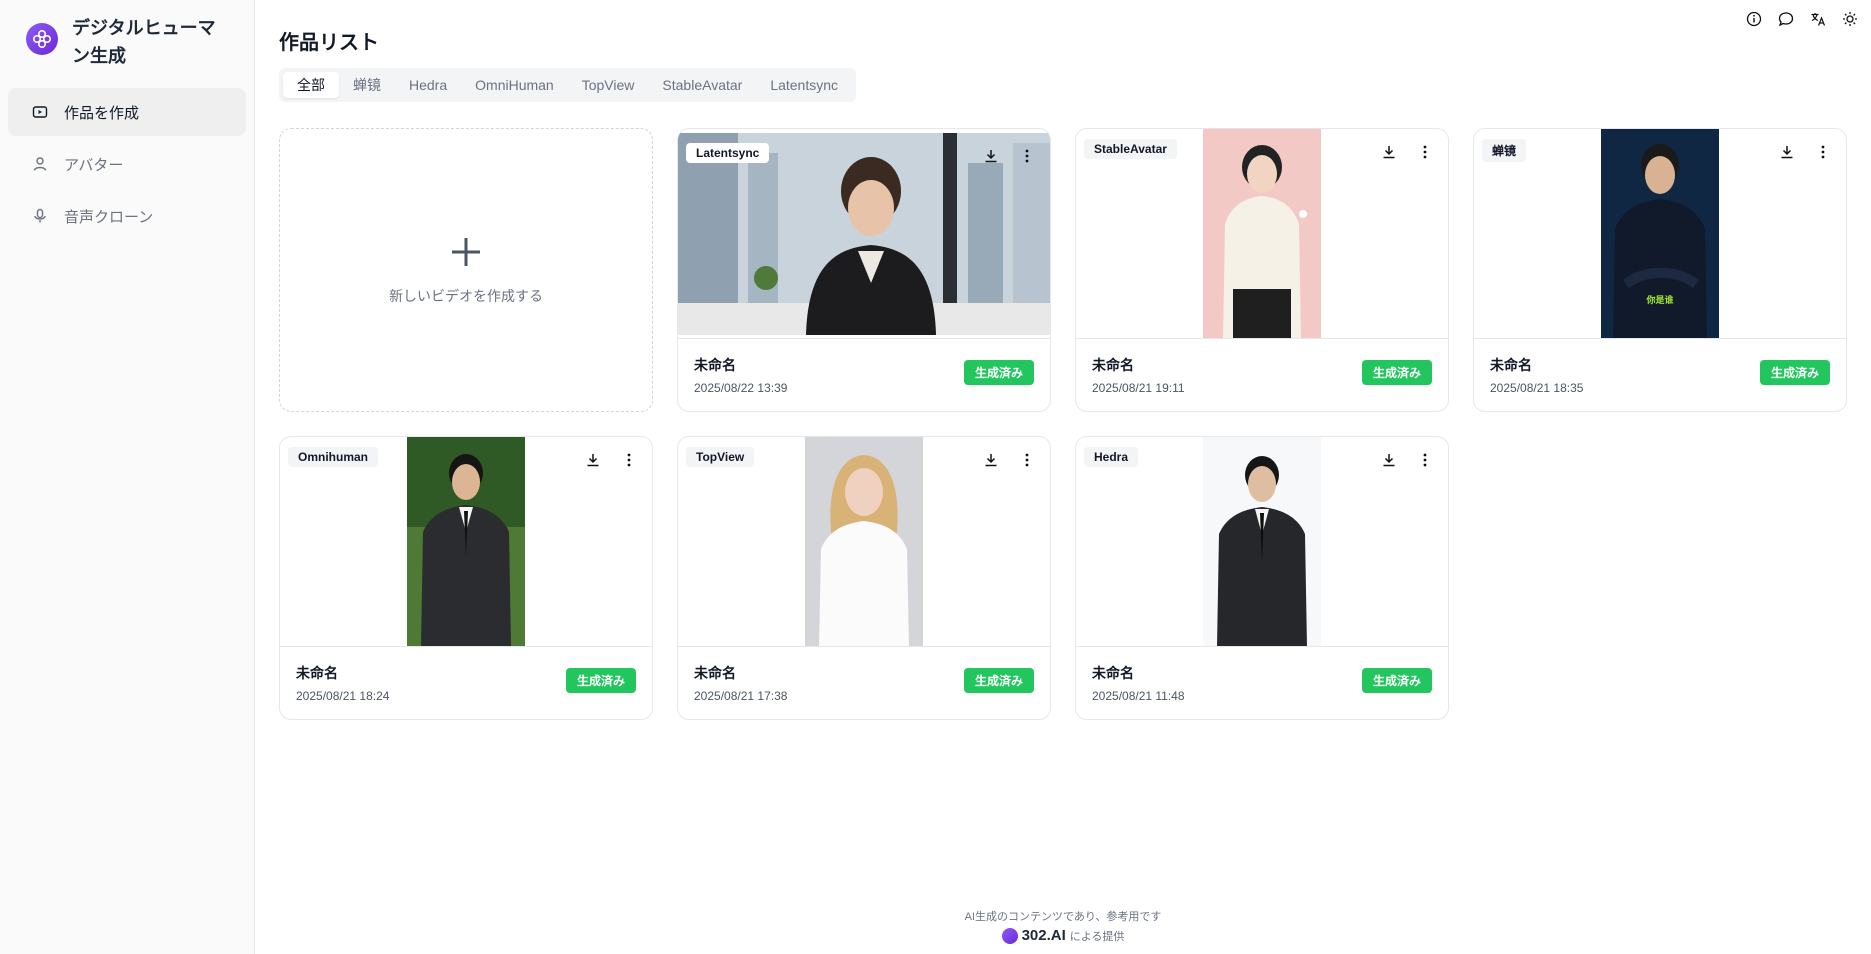 The height and width of the screenshot is (954, 1871). What do you see at coordinates (367, 85) in the screenshot?
I see `tab-chanjing: 蝉镜` at bounding box center [367, 85].